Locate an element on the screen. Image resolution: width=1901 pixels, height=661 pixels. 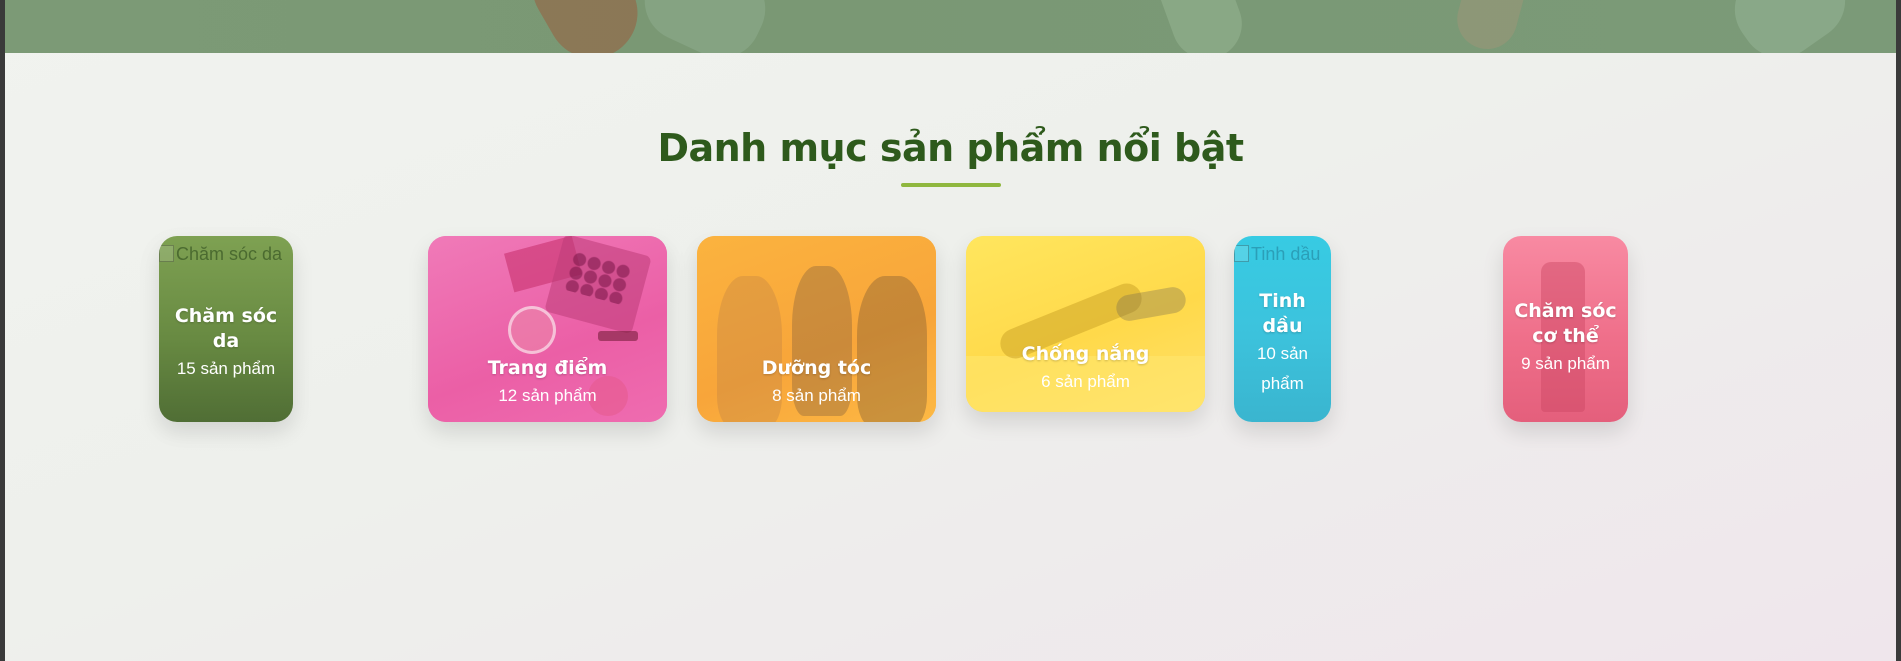
category-card-bodycare: Chăm sóc cơ thể 9 sản phẩm is located at coordinates (1565, 329).